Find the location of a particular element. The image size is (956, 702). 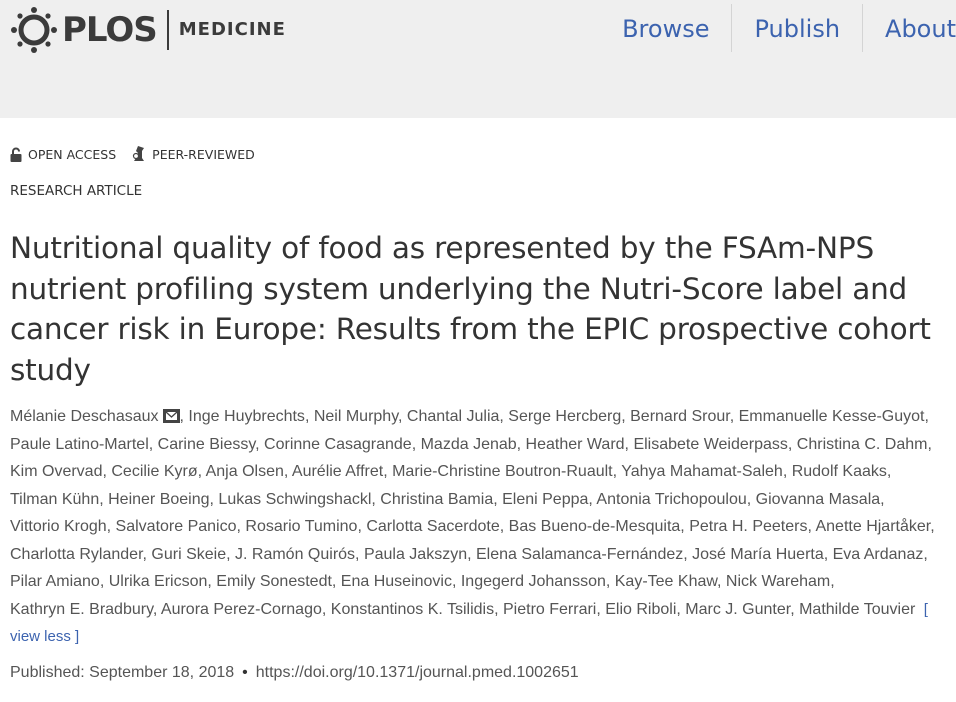

open-access-badge: OPEN ACCESS is located at coordinates (63, 154).